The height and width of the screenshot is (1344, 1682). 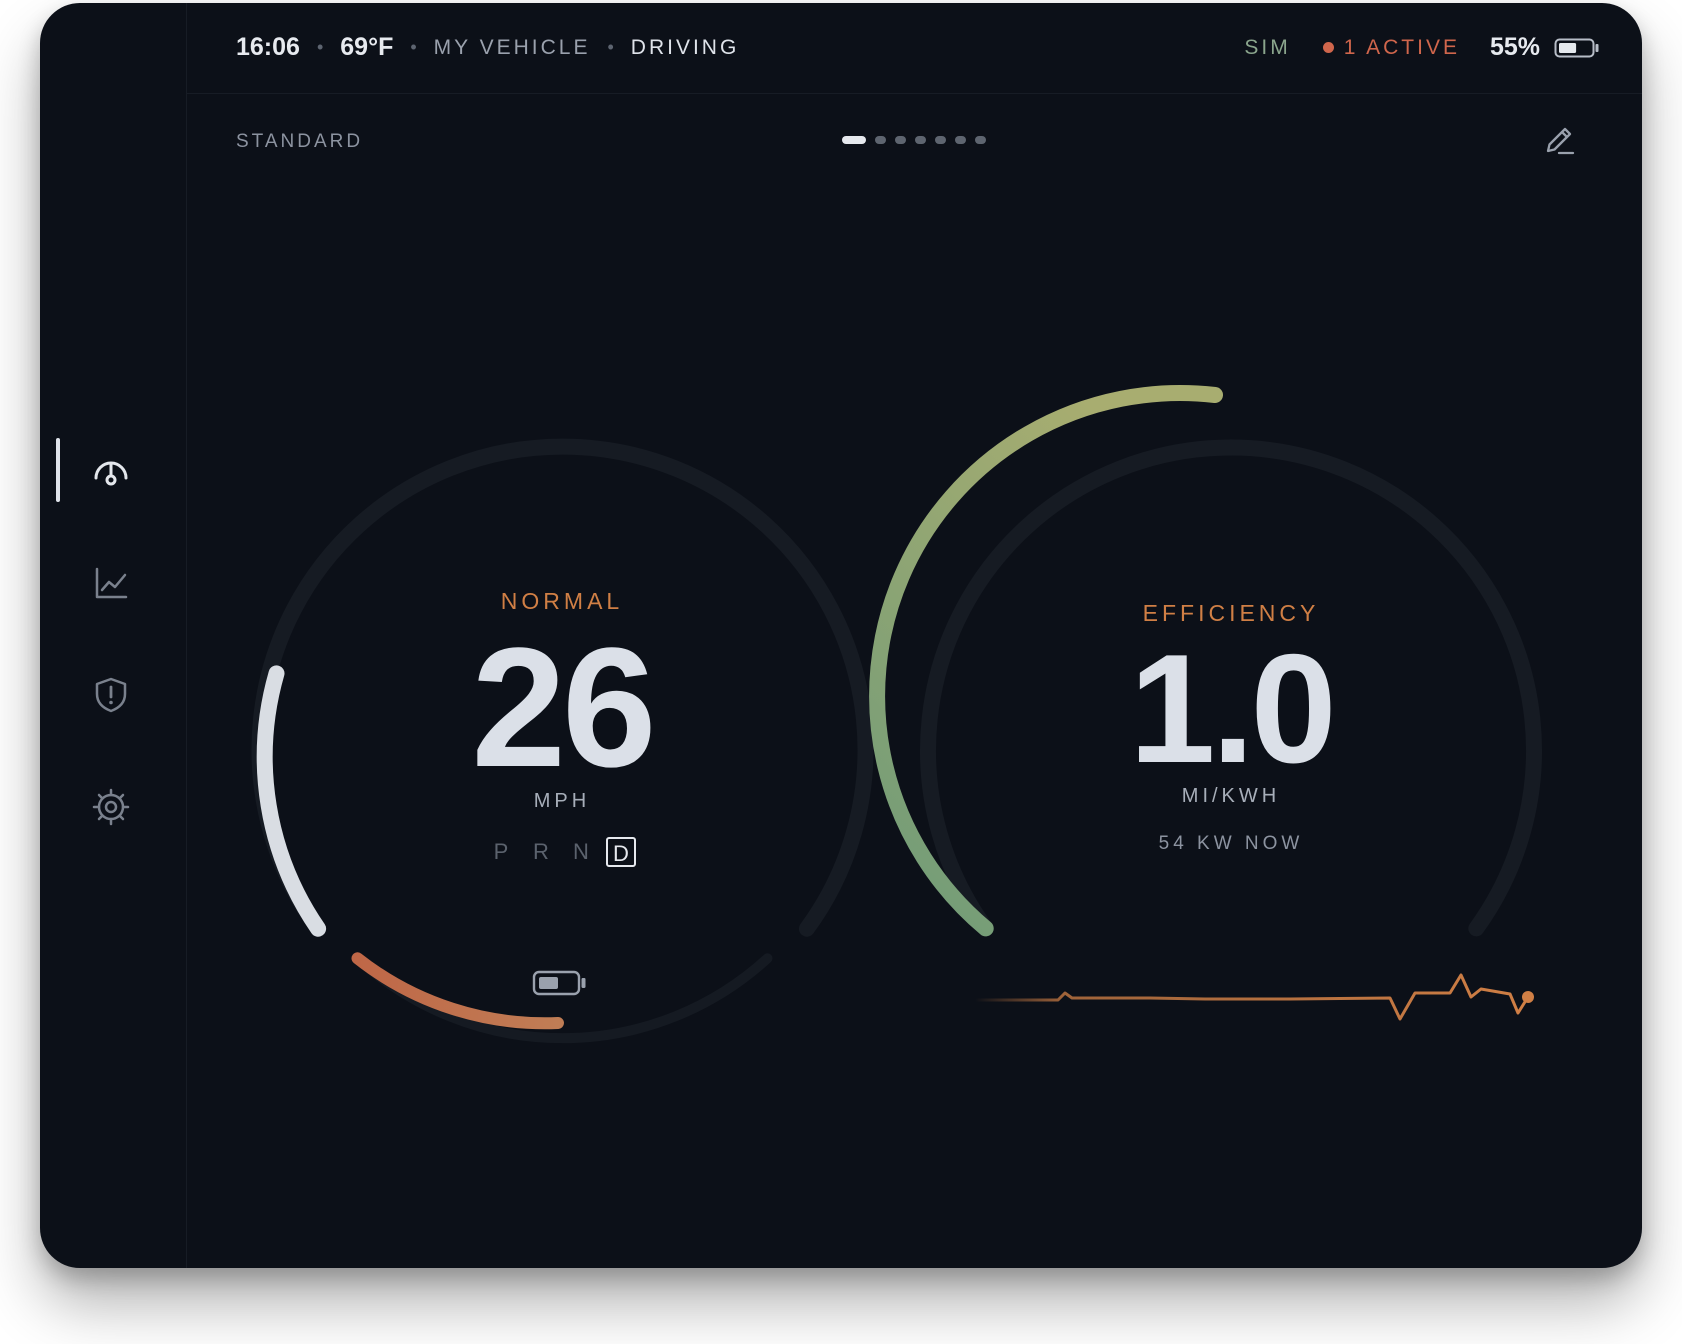 I want to click on gear-n: N, so click(x=581, y=852).